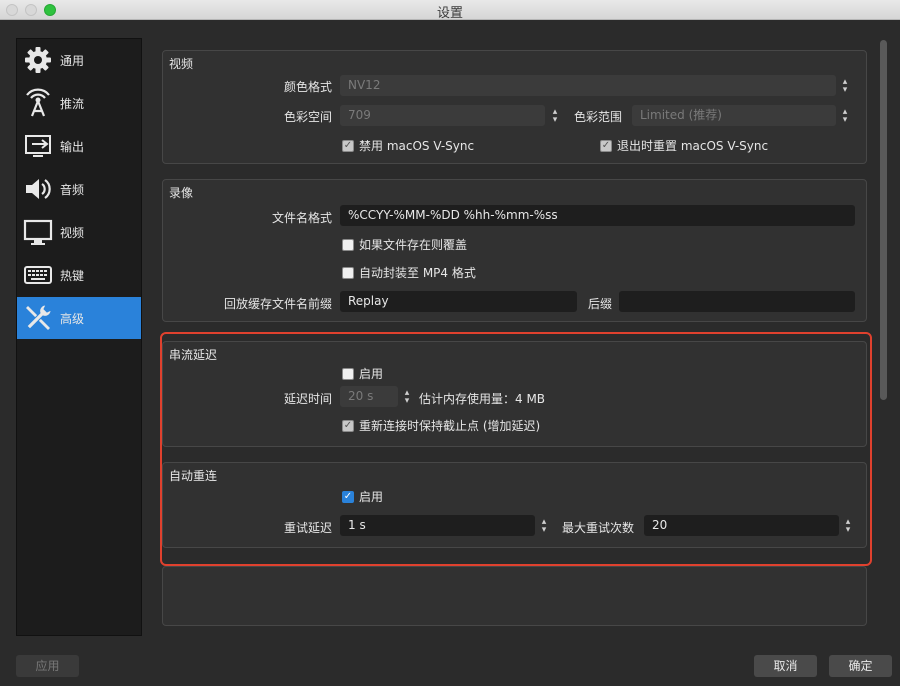 This screenshot has height=686, width=900. Describe the element at coordinates (301, 218) in the screenshot. I see `filename-format-label: 文件名格式` at that location.